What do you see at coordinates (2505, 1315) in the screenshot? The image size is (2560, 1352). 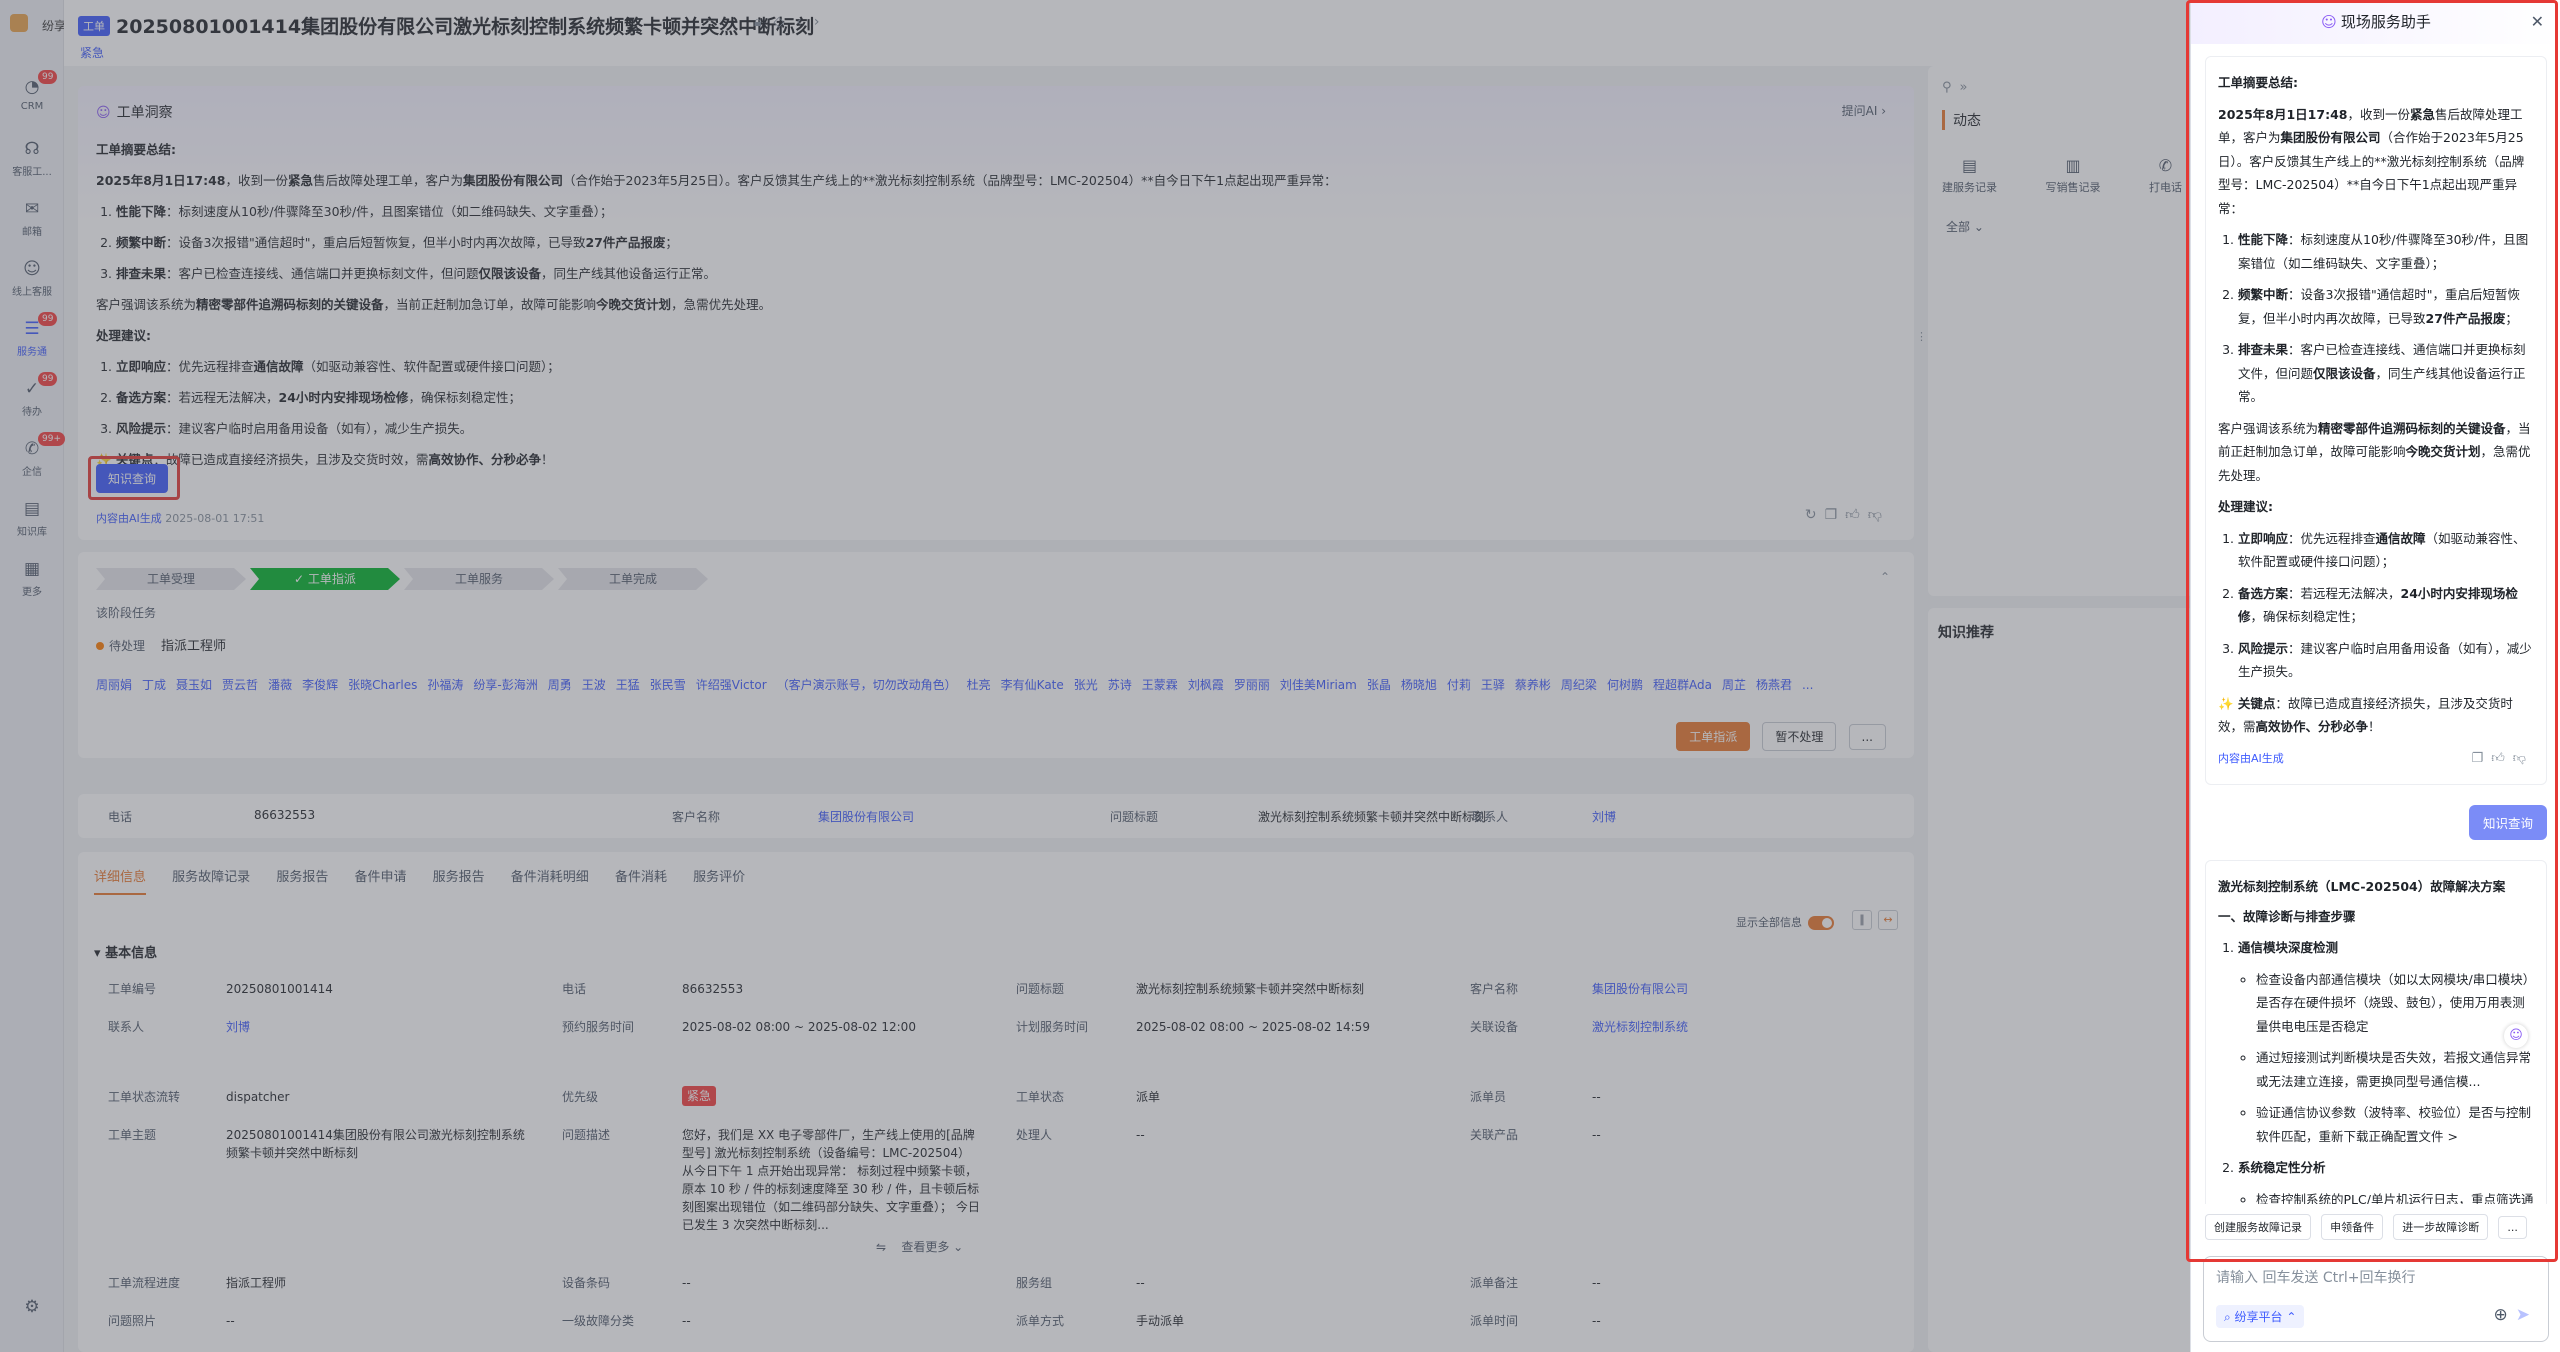 I see `add-icon: ⊕` at bounding box center [2505, 1315].